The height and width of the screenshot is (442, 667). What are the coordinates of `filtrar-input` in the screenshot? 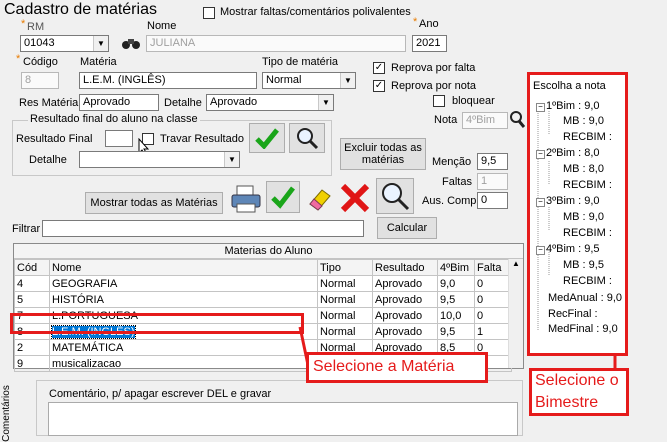 It's located at (203, 228).